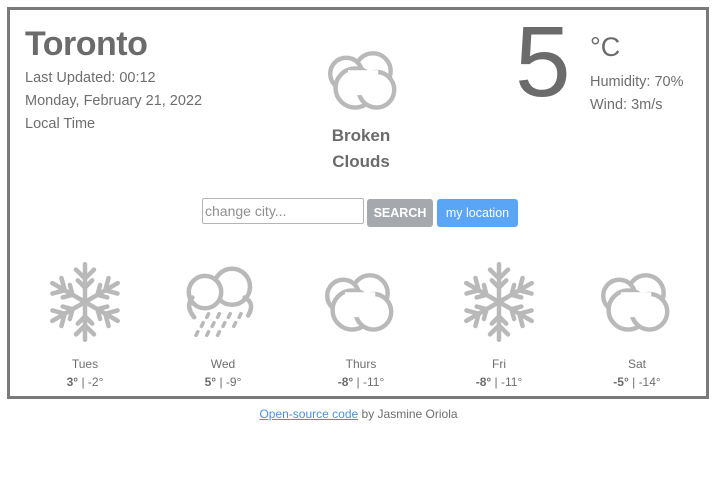 The image size is (717, 486). Describe the element at coordinates (626, 105) in the screenshot. I see `wind-speed: Wind: 3m/s` at that location.